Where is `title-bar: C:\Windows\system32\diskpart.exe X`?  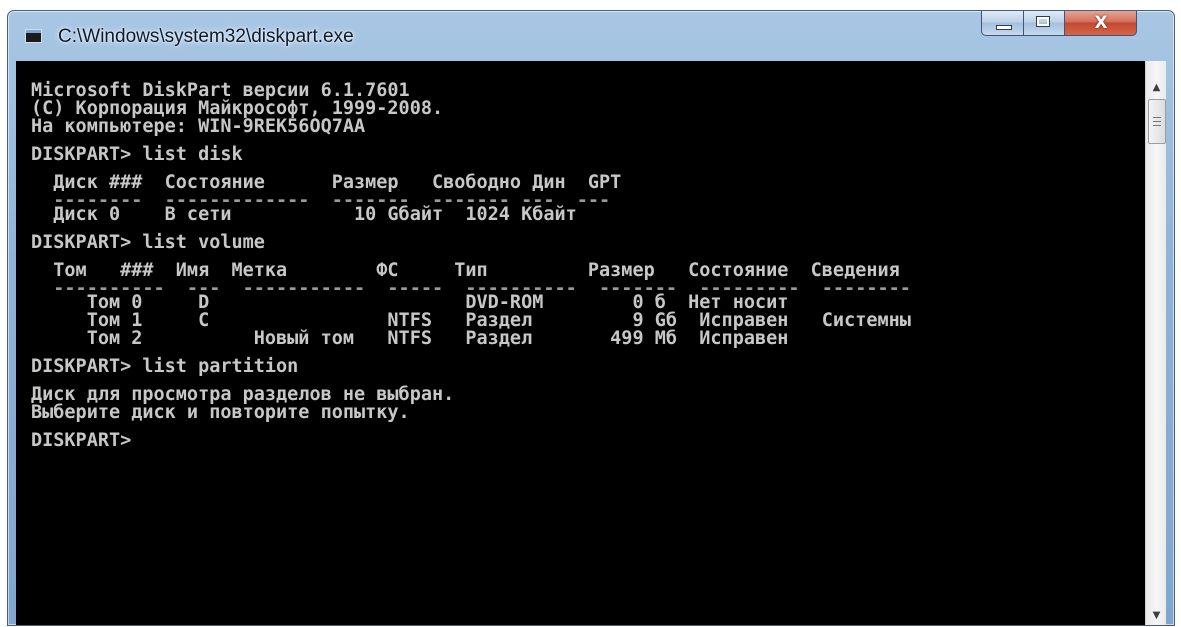 title-bar: C:\Windows\system32\diskpart.exe X is located at coordinates (591, 36).